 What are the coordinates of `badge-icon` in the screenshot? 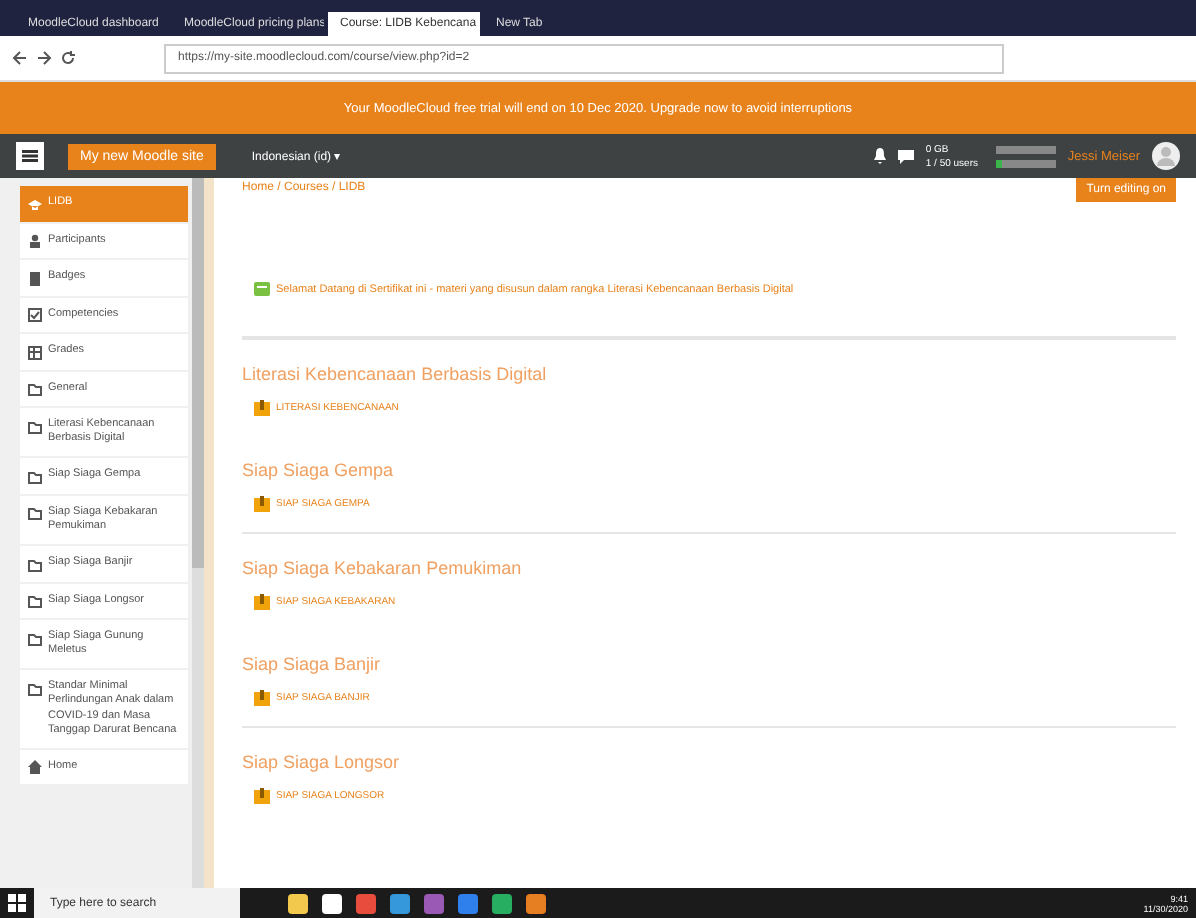 It's located at (35, 278).